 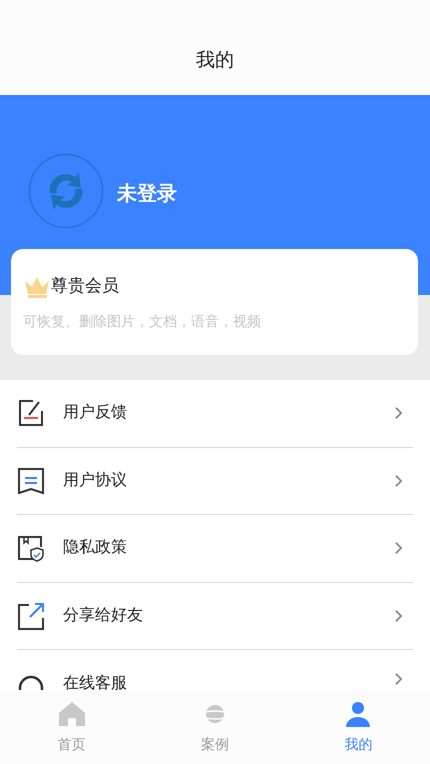 What do you see at coordinates (31, 548) in the screenshot?
I see `shield-icon` at bounding box center [31, 548].